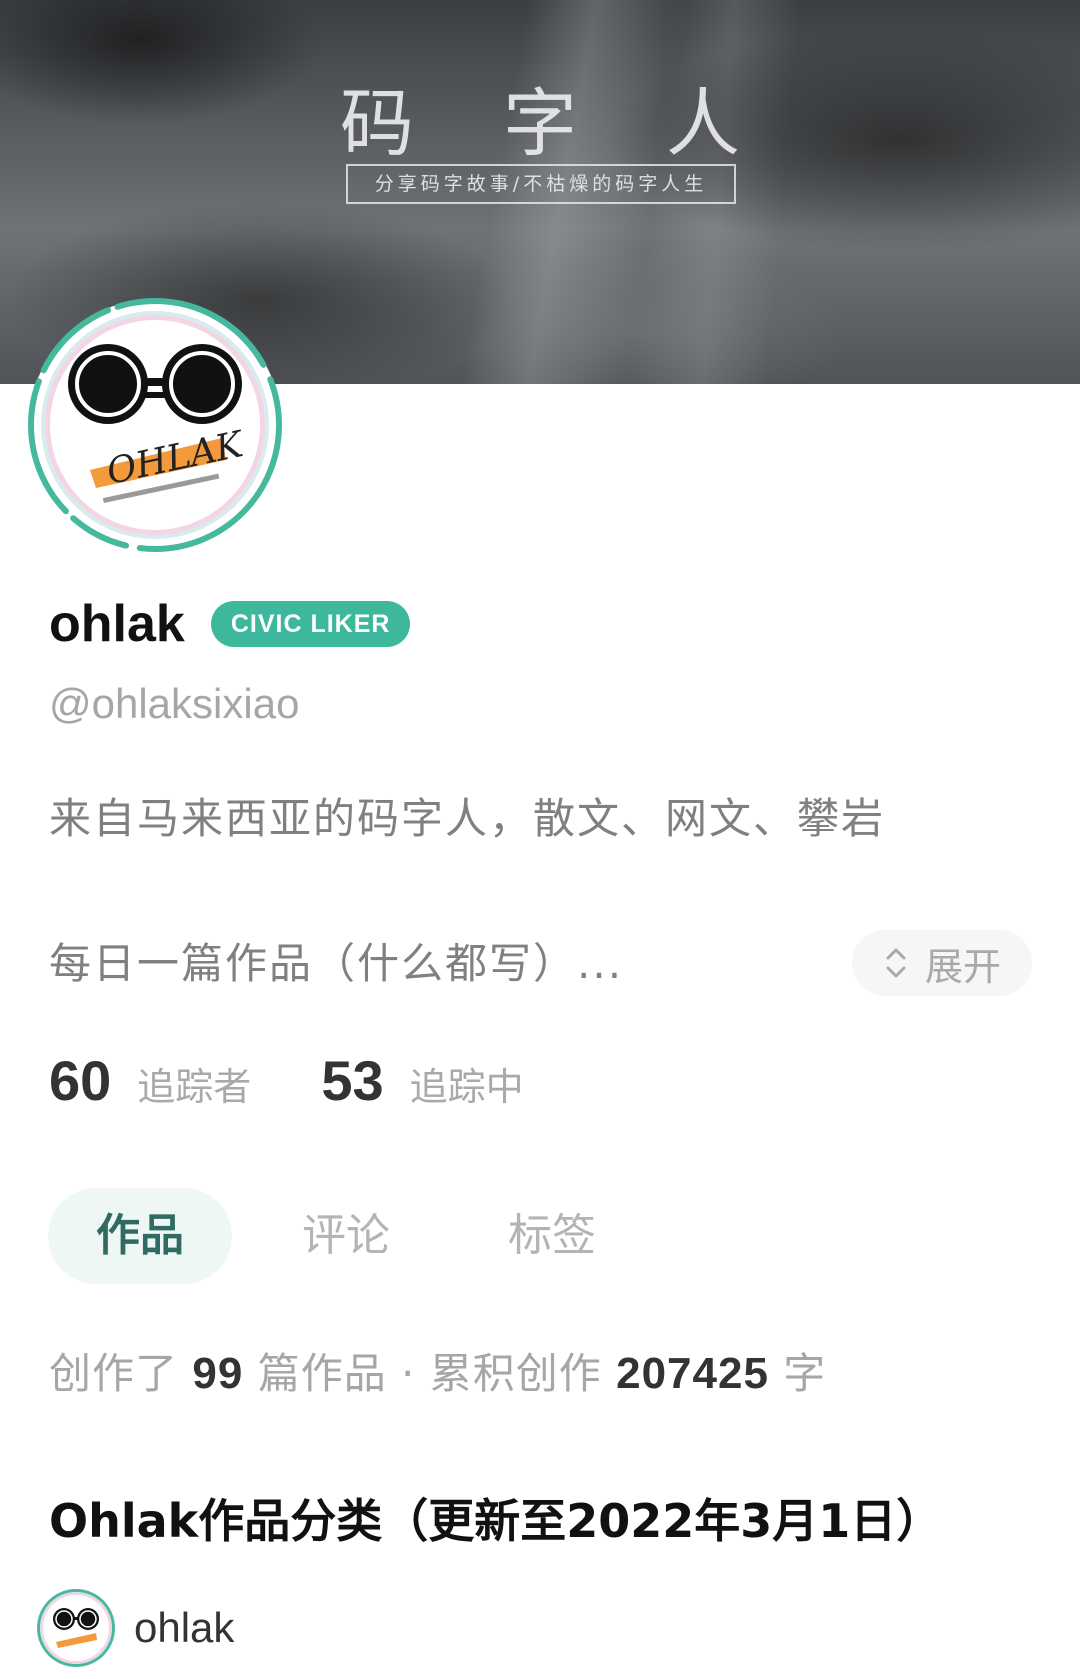 The width and height of the screenshot is (1080, 1679). What do you see at coordinates (466, 1087) in the screenshot?
I see `following-label: 追踪中` at bounding box center [466, 1087].